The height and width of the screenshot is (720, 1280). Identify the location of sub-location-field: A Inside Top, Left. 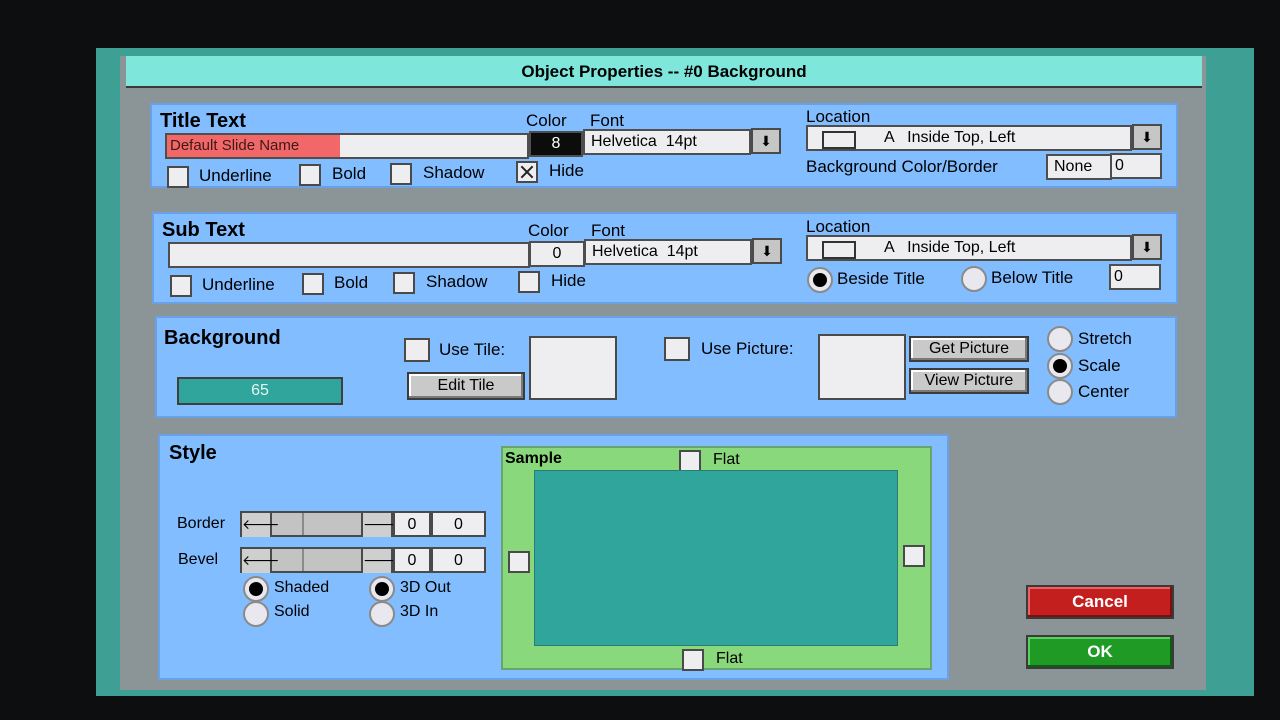
(969, 248).